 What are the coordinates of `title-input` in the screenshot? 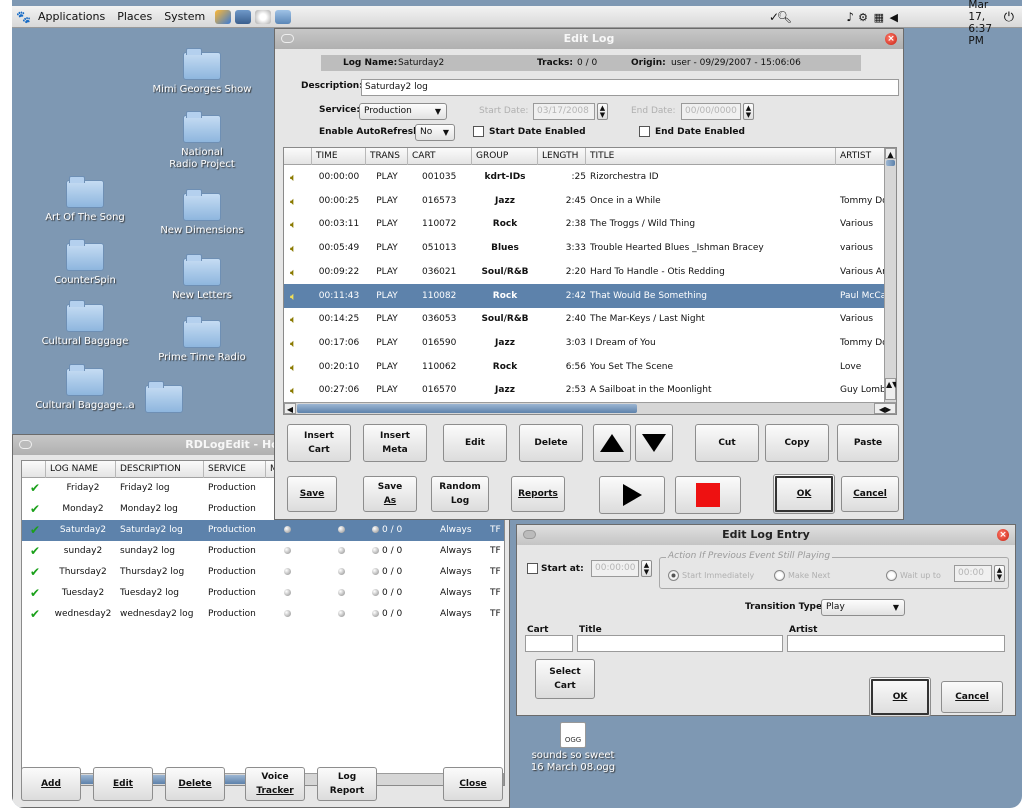 It's located at (680, 643).